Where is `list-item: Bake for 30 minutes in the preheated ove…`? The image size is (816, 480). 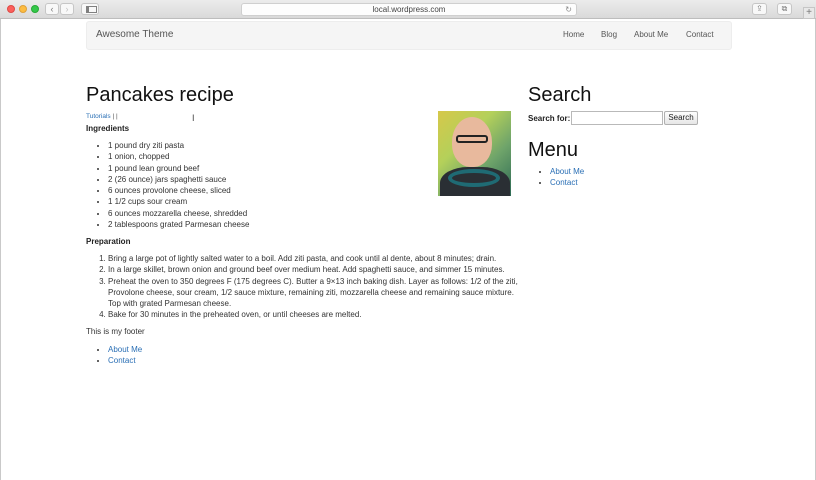
list-item: Bake for 30 minutes in the preheated ove… is located at coordinates (313, 314).